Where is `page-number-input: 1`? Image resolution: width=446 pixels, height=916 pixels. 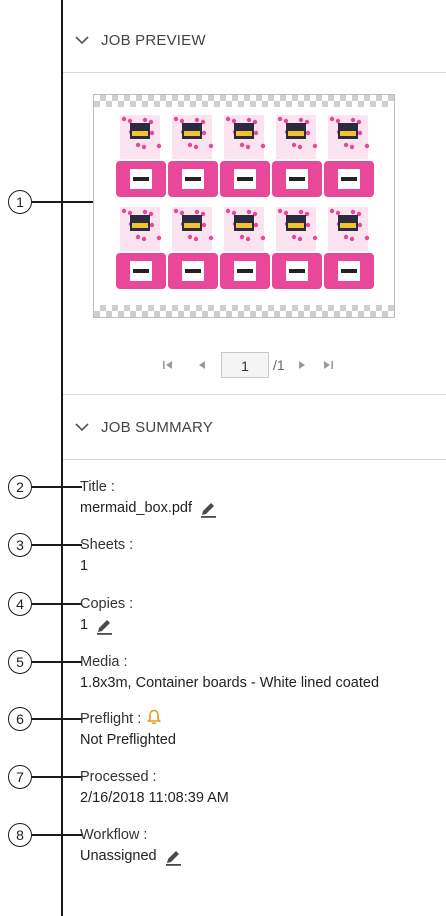 page-number-input: 1 is located at coordinates (245, 365).